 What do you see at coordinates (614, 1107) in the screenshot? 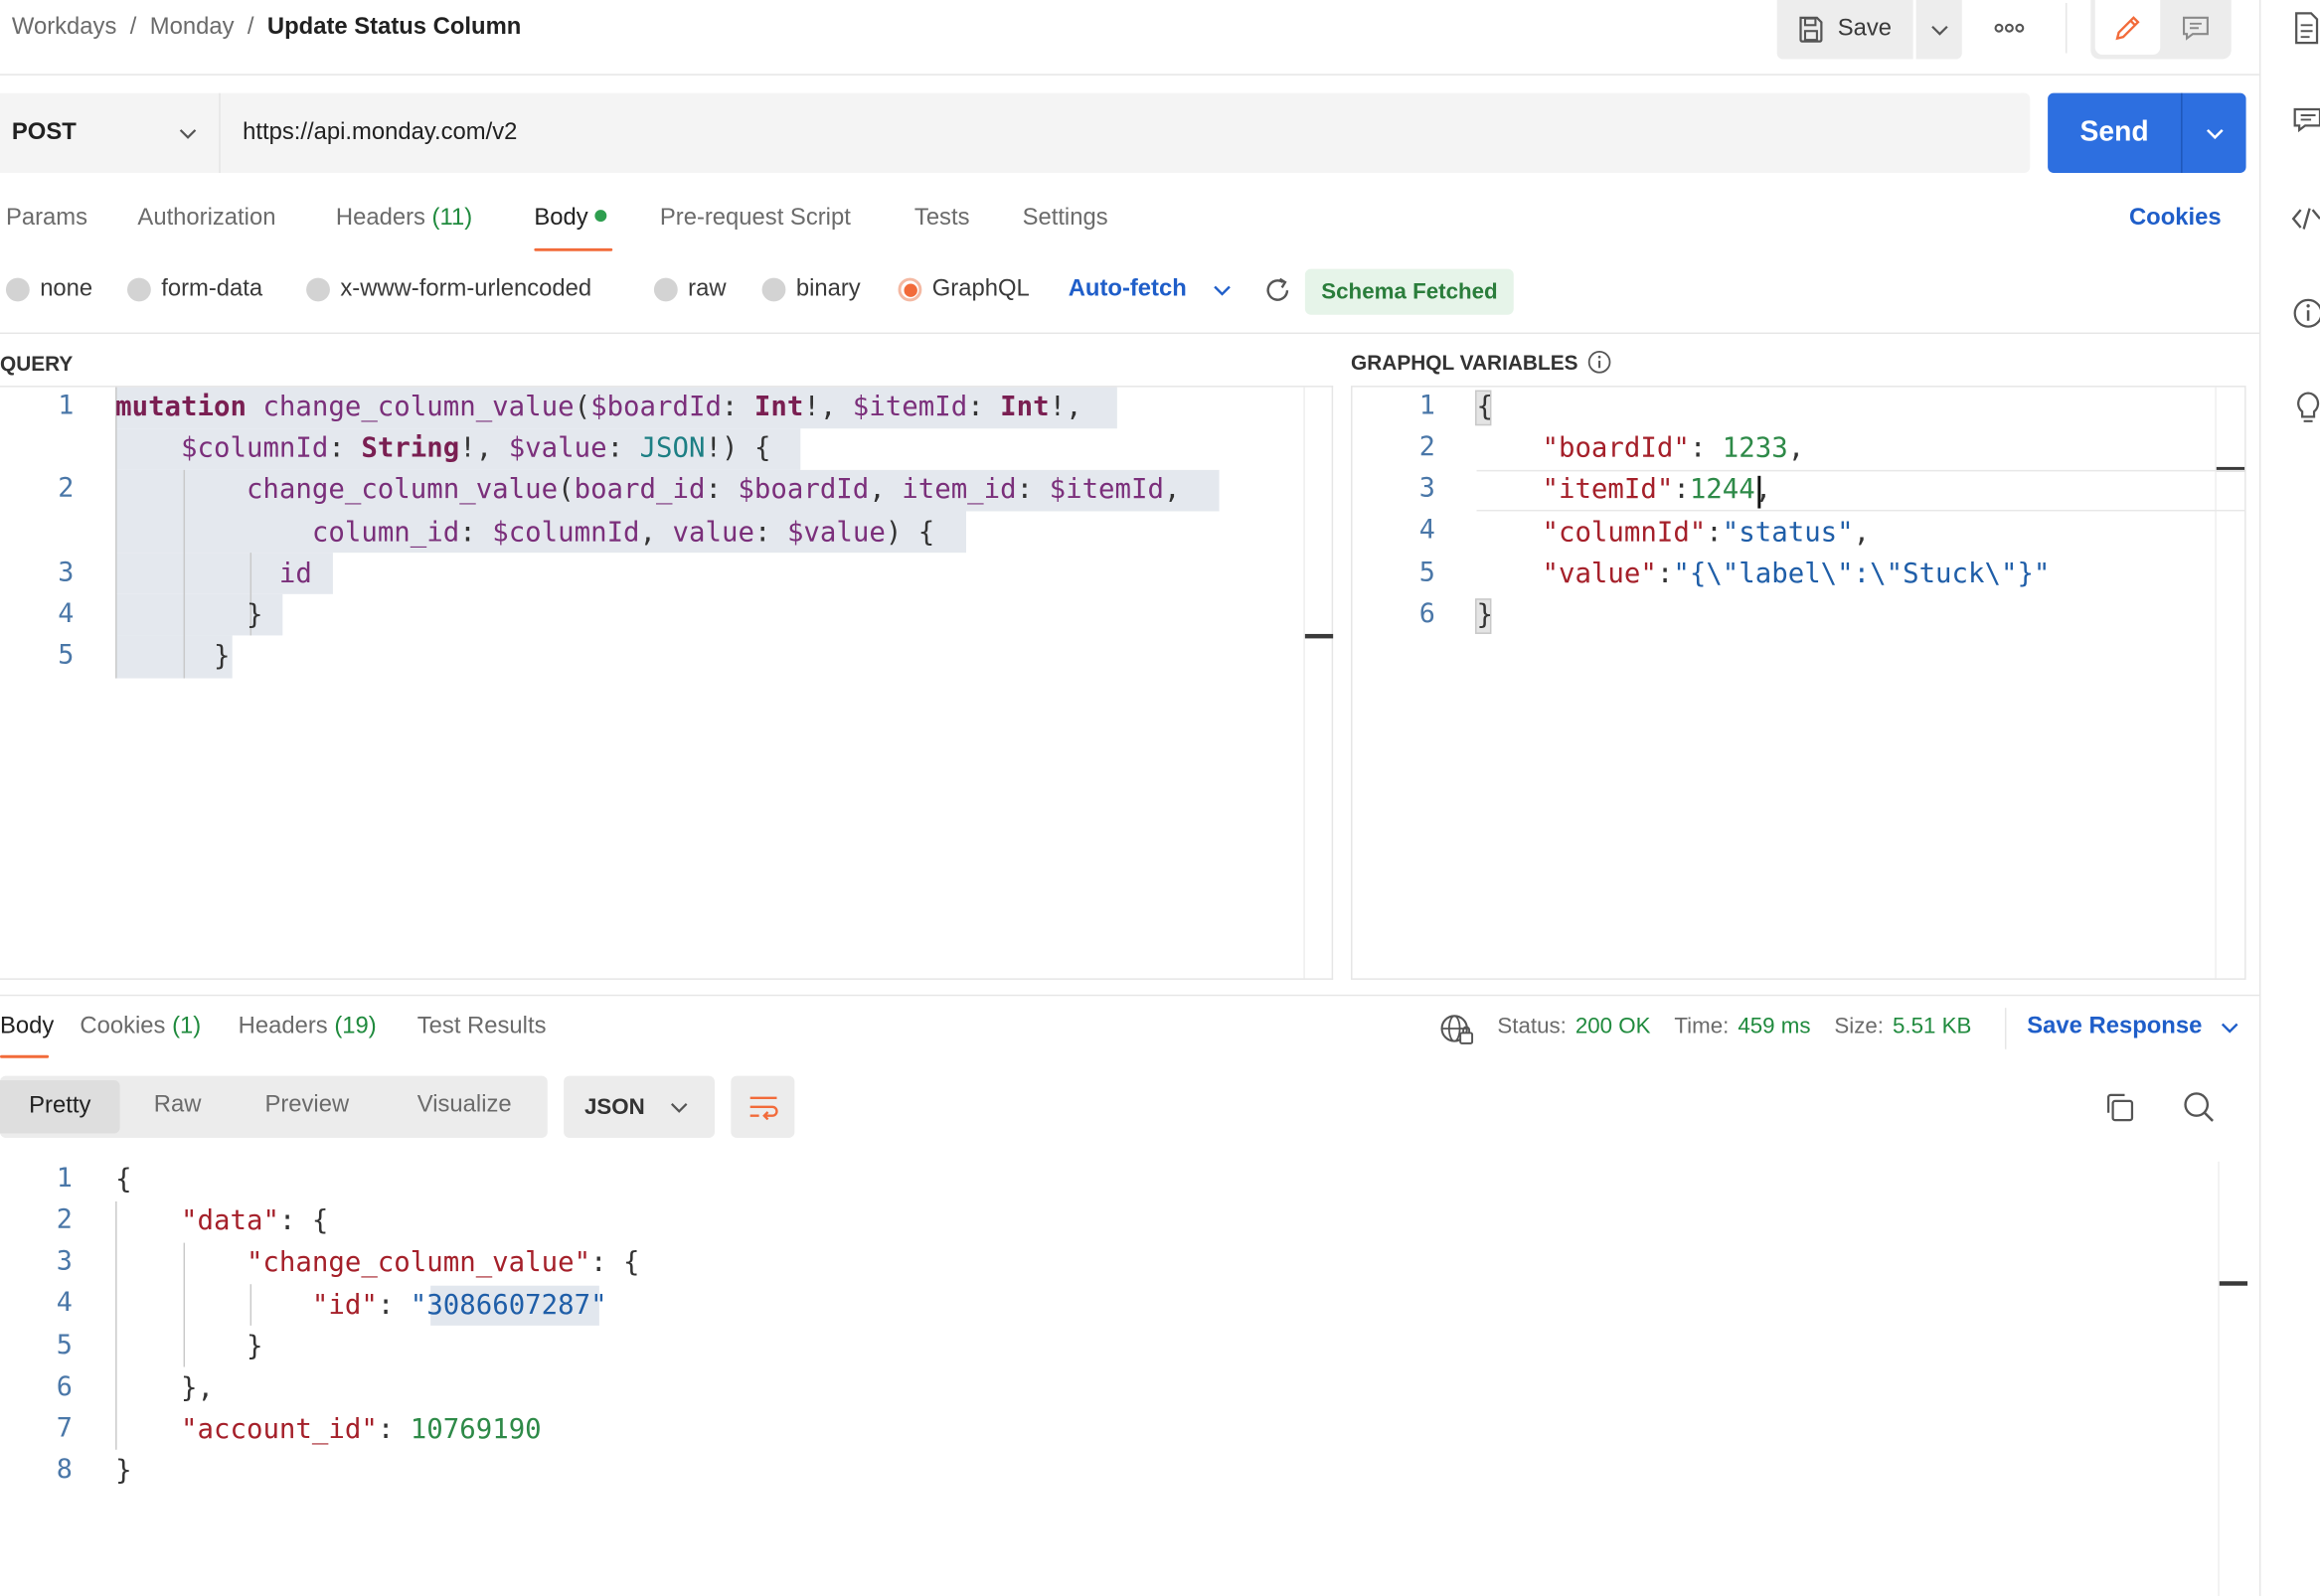
I see `format-label: JSON` at bounding box center [614, 1107].